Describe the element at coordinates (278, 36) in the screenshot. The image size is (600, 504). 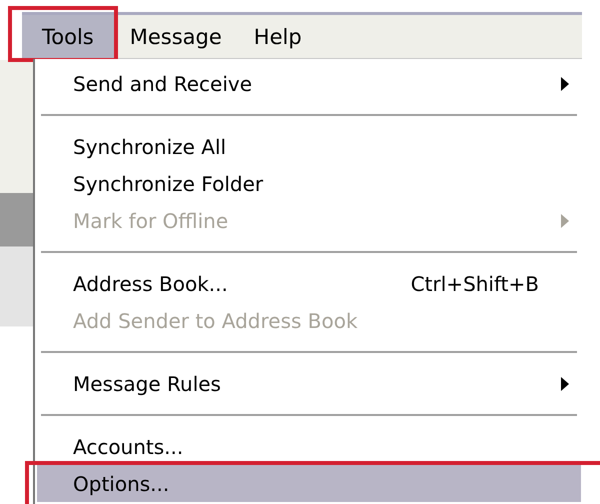
I see `menu-title: Help` at that location.